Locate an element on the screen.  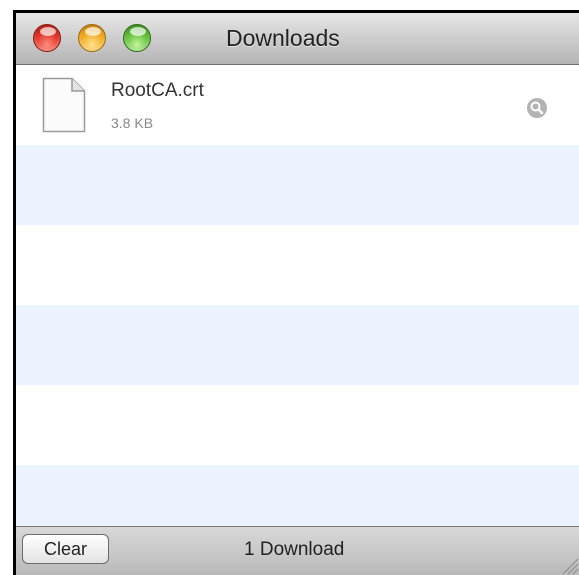
clear-button: Clear is located at coordinates (65, 549).